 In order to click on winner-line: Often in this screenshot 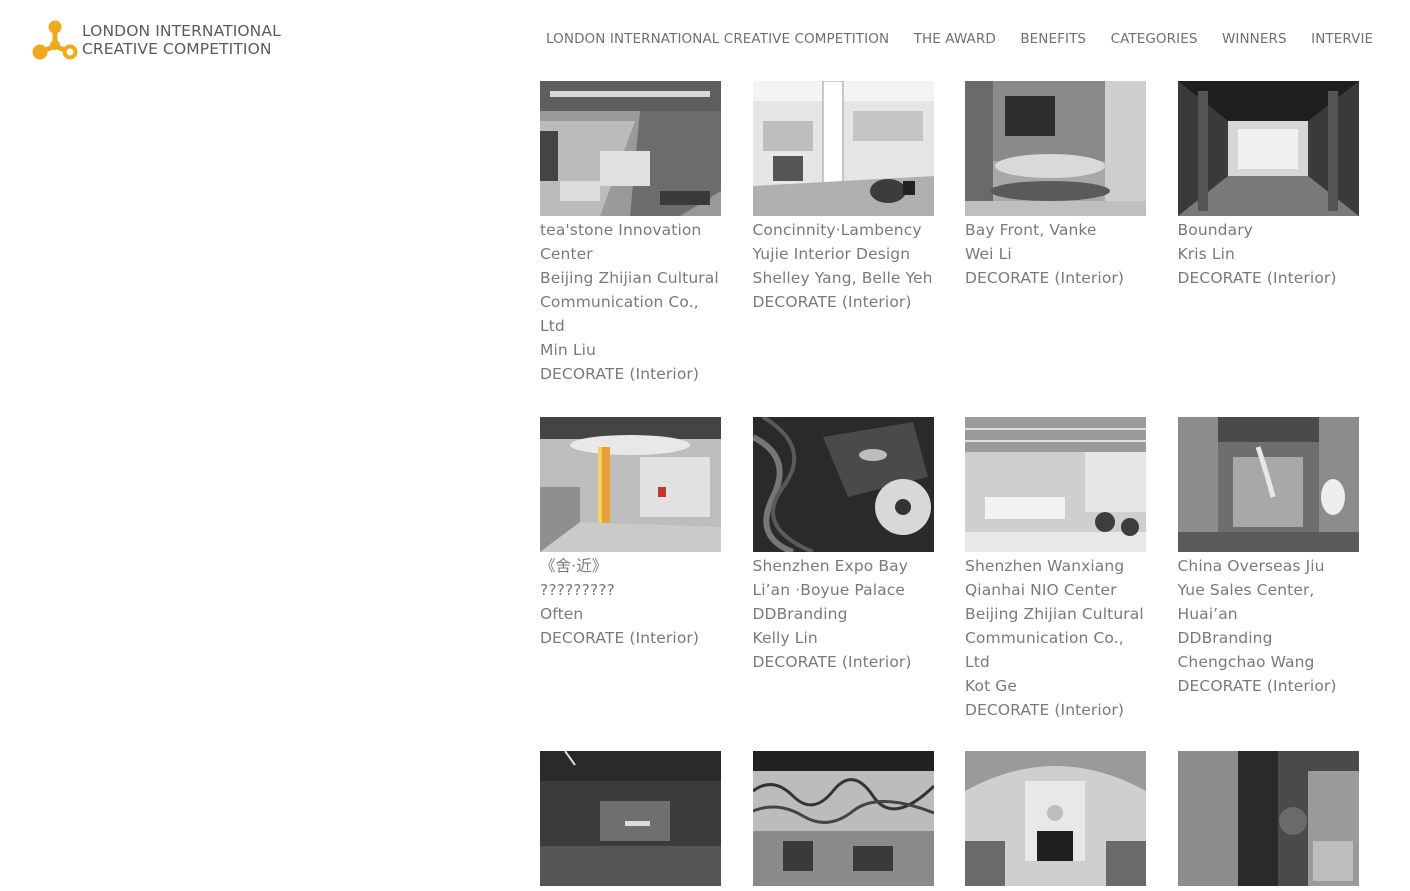, I will do `click(562, 614)`.